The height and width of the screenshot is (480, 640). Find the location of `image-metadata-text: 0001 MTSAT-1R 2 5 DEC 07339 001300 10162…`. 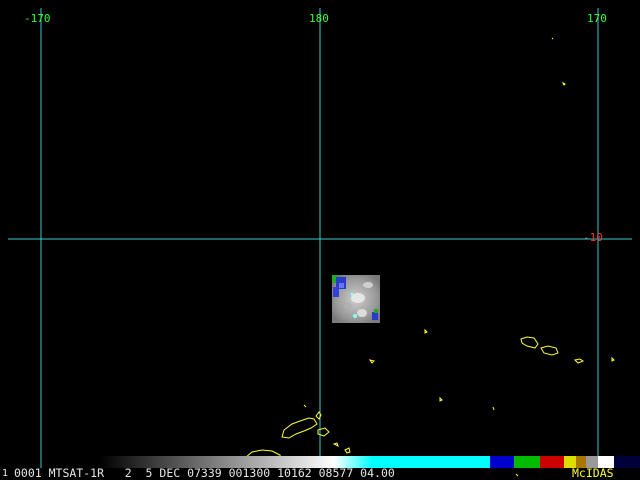

image-metadata-text: 0001 MTSAT-1R 2 5 DEC 07339 001300 10162… is located at coordinates (204, 473).